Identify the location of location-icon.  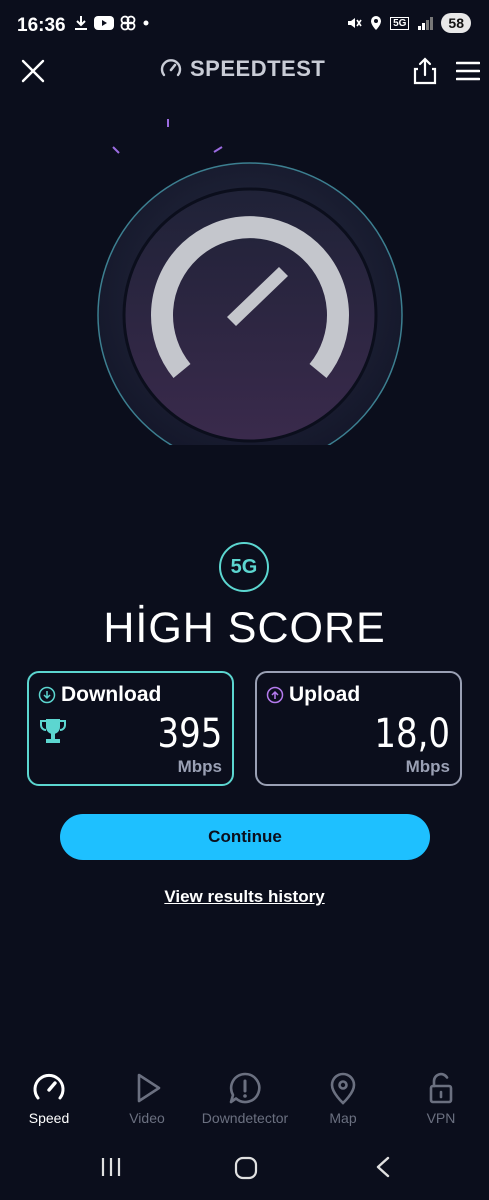
(376, 23).